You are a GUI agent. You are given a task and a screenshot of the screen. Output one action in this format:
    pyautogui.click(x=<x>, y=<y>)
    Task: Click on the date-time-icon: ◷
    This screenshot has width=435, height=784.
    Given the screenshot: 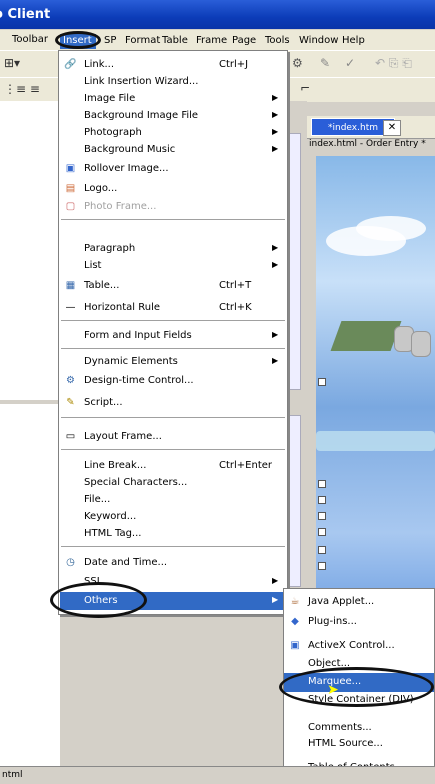 What is the action you would take?
    pyautogui.click(x=70, y=562)
    